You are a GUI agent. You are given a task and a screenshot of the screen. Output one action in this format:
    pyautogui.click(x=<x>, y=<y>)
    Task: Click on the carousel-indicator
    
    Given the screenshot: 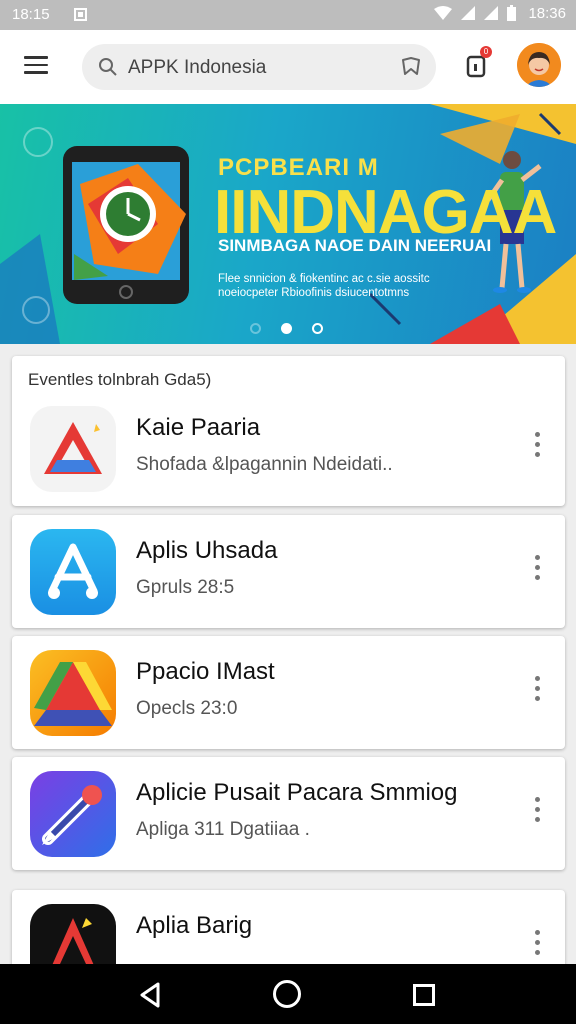 What is the action you would take?
    pyautogui.click(x=296, y=329)
    